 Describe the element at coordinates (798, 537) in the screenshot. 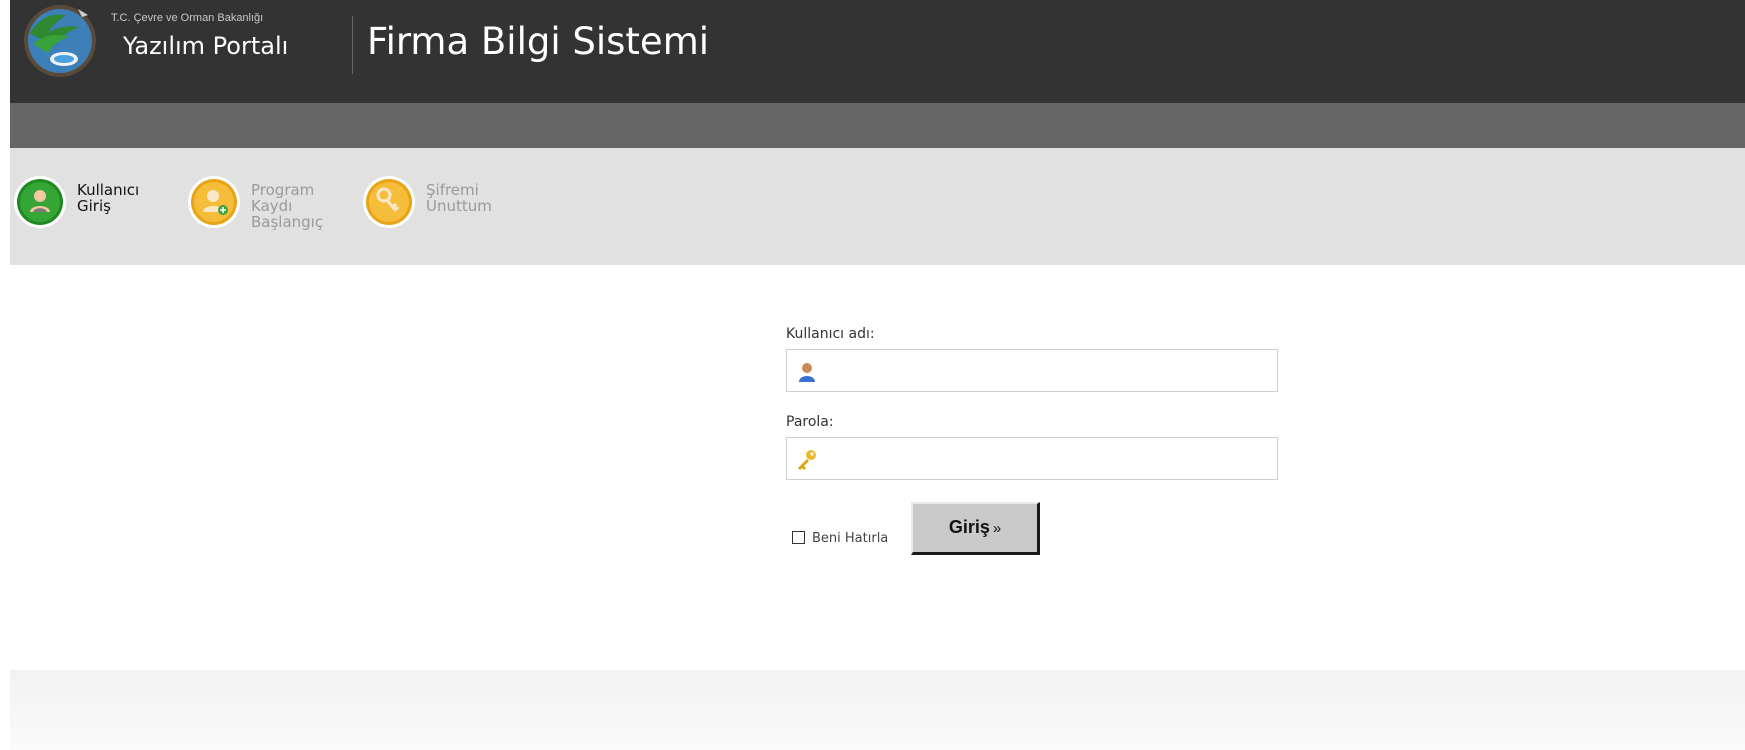

I see `remember-me-checkbox` at that location.